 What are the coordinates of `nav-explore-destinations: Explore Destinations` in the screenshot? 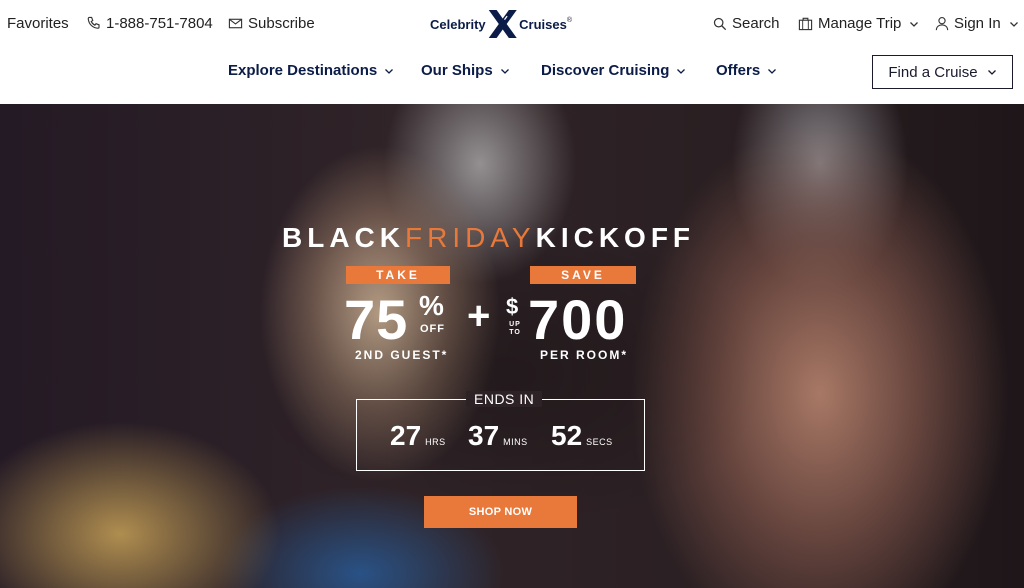 It's located at (311, 70).